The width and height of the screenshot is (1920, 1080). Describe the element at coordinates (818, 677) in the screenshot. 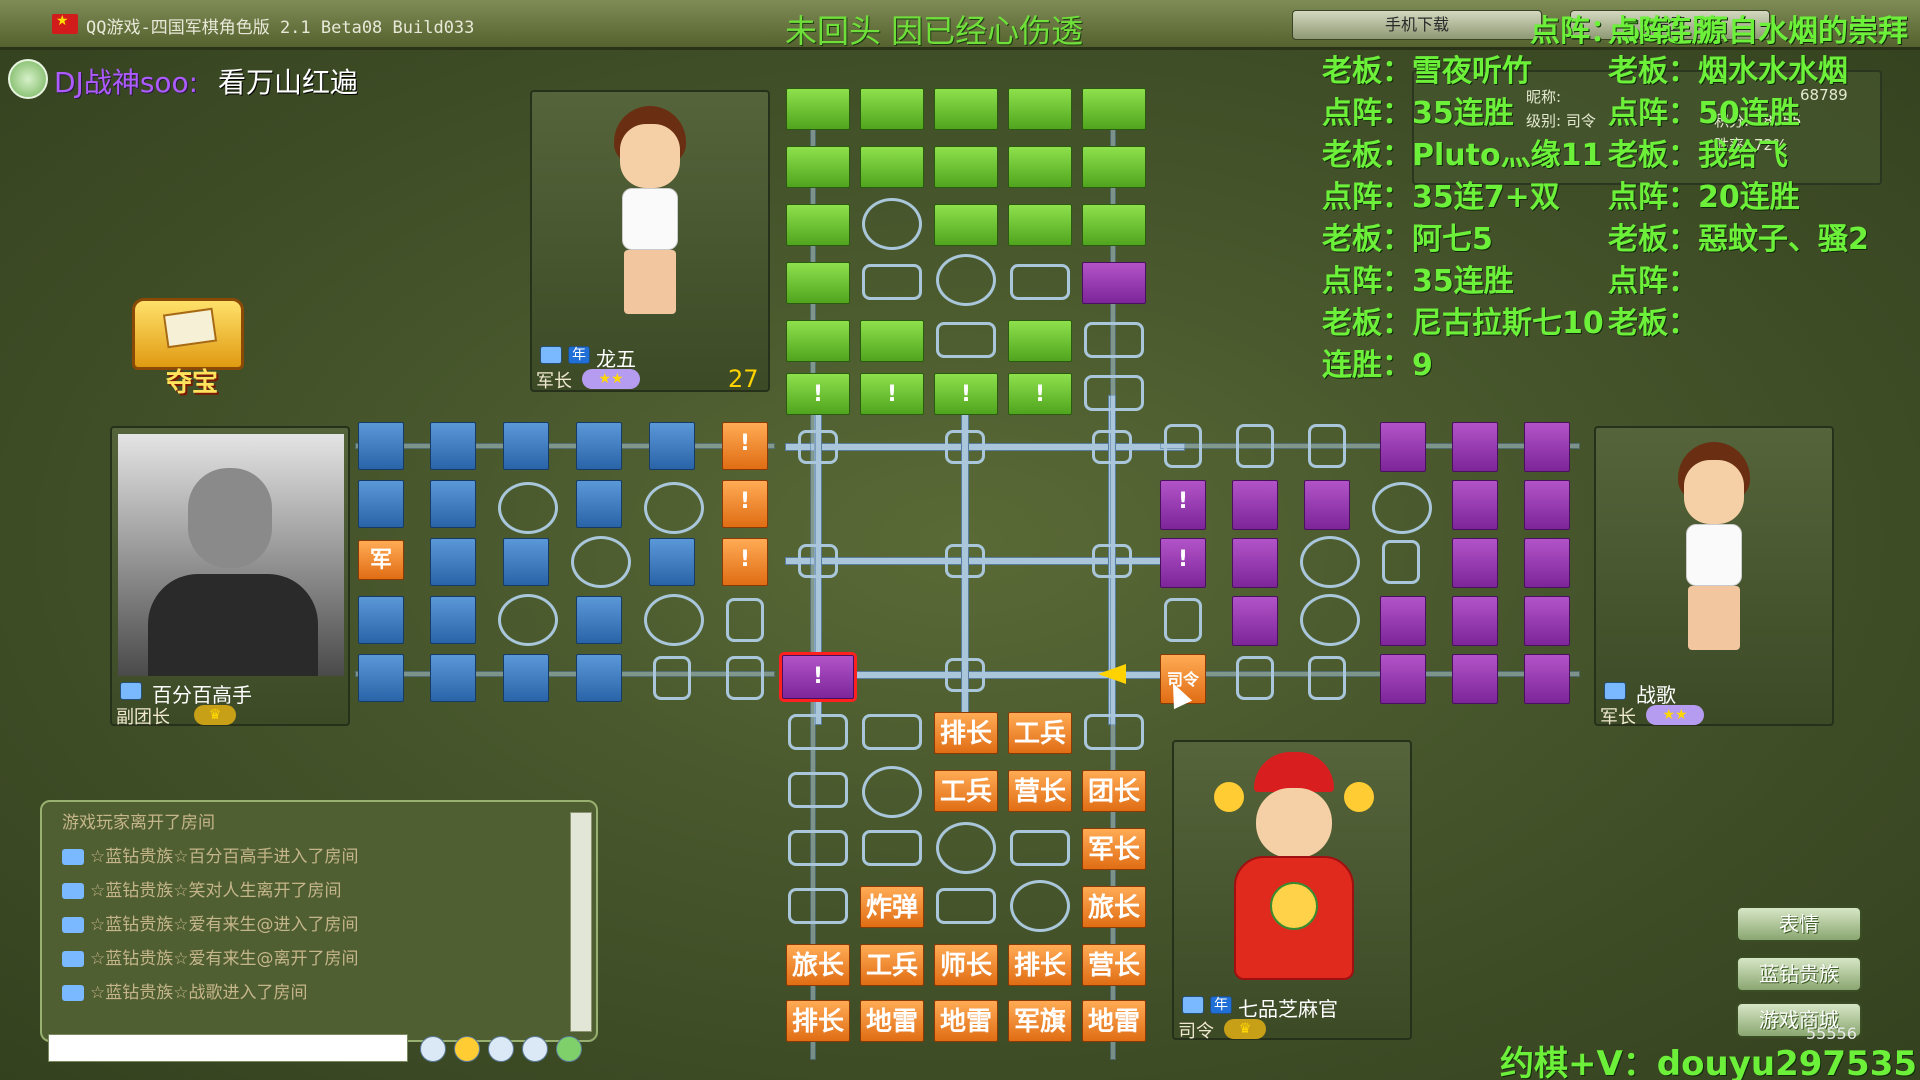

I see `selected-enemy-piece: !` at that location.